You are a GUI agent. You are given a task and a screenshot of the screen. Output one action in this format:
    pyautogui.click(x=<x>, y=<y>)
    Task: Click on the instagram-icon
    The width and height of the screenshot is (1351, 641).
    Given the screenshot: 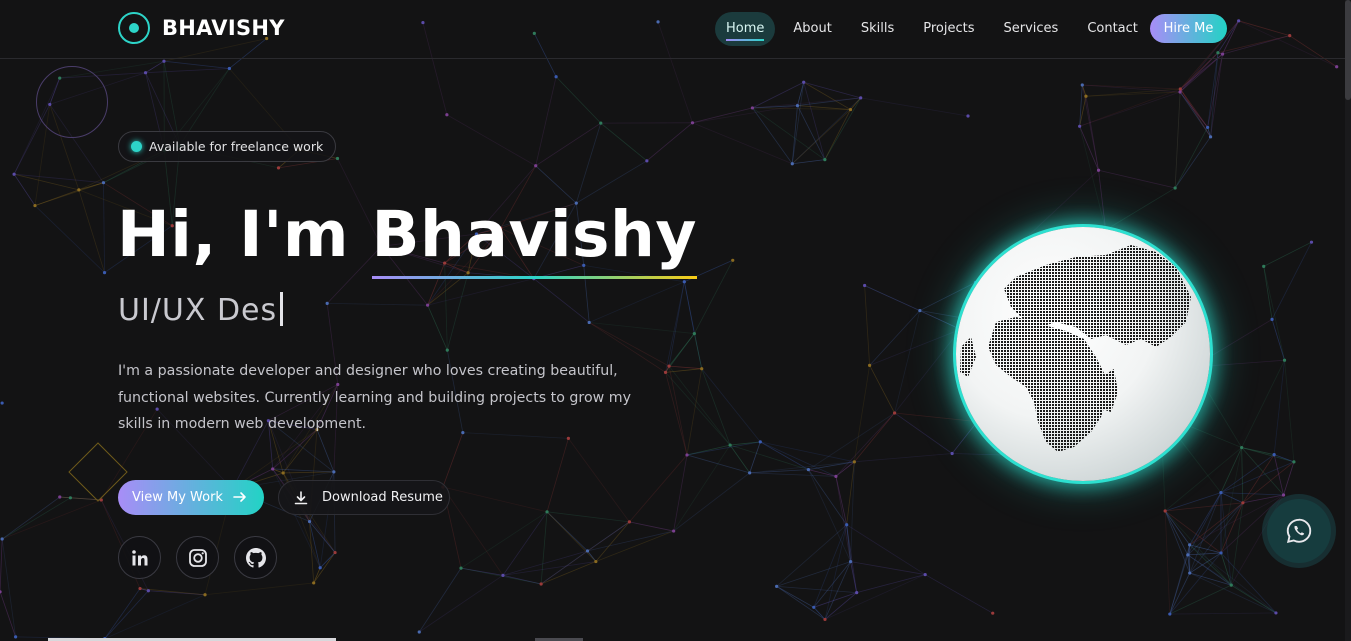 What is the action you would take?
    pyautogui.click(x=197, y=557)
    